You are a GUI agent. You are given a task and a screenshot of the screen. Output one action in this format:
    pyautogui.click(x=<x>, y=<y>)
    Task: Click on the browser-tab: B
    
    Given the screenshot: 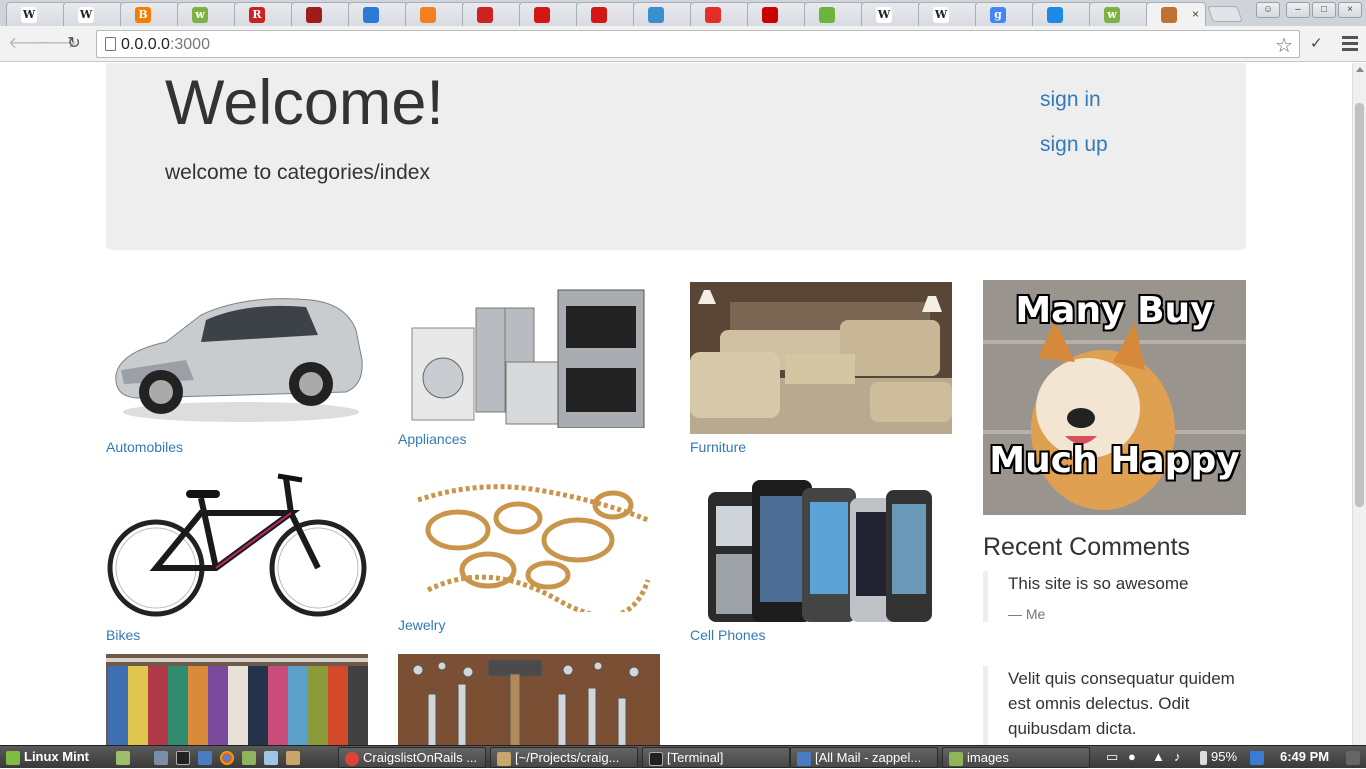 What is the action you would take?
    pyautogui.click(x=150, y=14)
    